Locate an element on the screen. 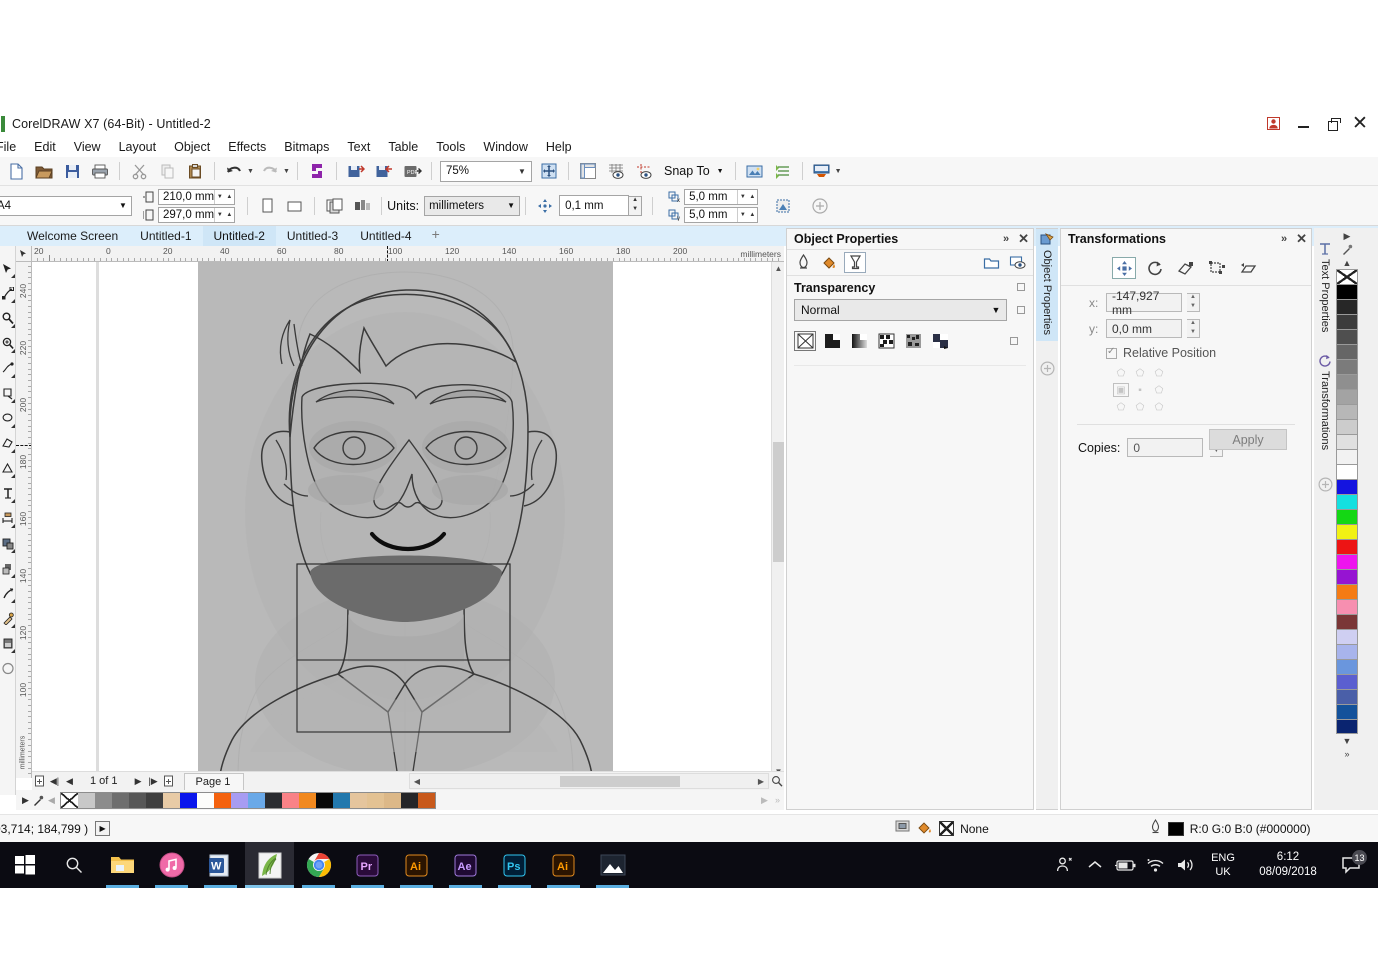 Image resolution: width=1378 pixels, height=974 pixels. scroll-right-icon: ▶ is located at coordinates (761, 781).